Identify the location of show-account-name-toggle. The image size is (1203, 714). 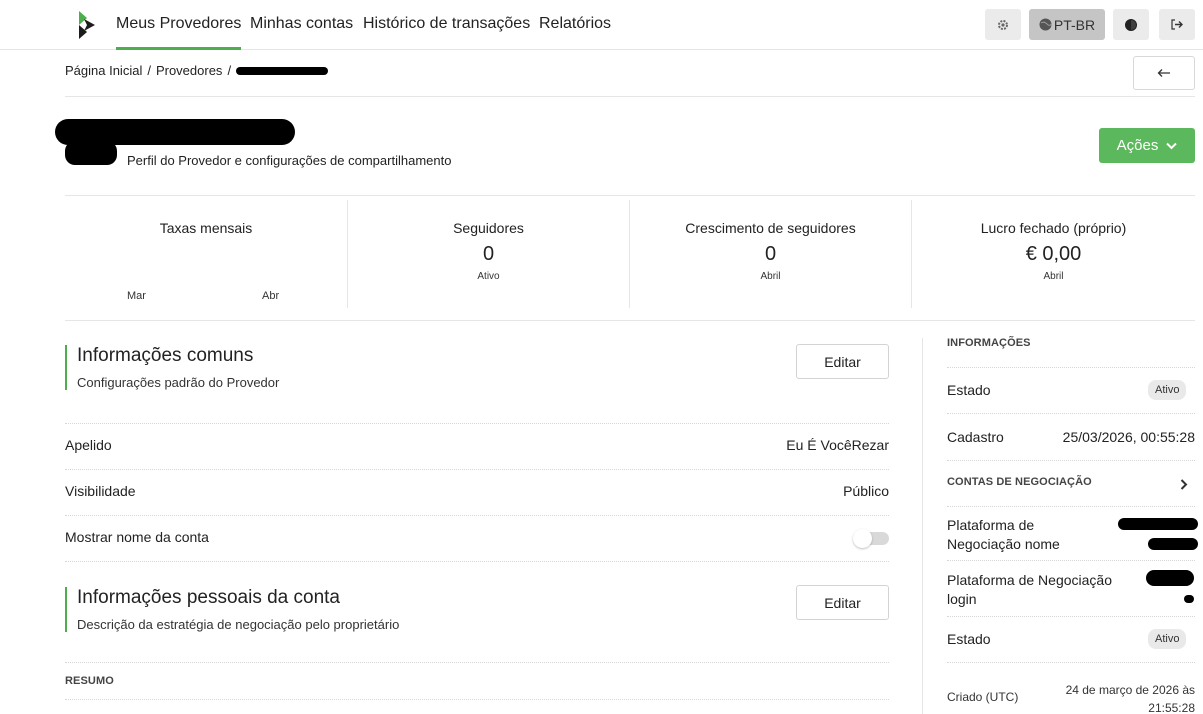
(871, 538).